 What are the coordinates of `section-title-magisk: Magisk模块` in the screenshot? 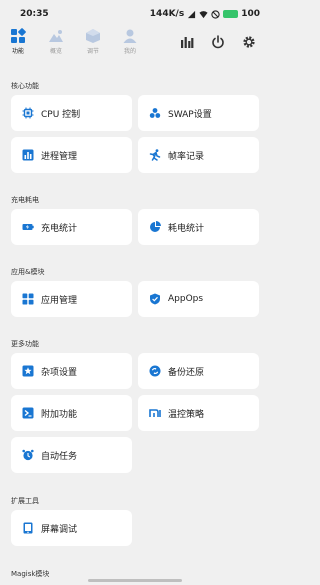 It's located at (30, 574).